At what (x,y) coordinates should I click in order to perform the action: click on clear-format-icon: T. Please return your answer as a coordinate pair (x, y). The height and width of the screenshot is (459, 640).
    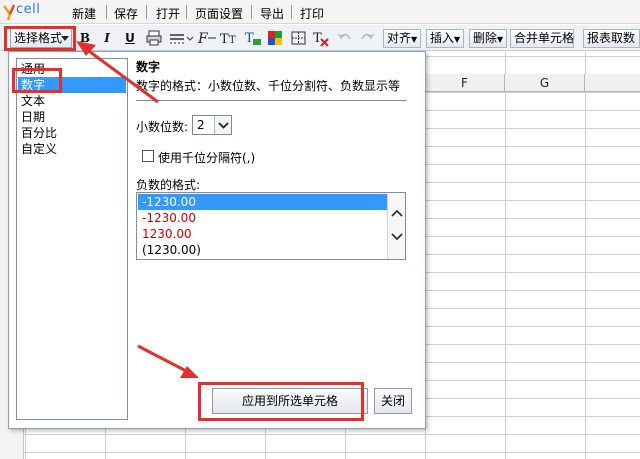
    Looking at the image, I should click on (321, 38).